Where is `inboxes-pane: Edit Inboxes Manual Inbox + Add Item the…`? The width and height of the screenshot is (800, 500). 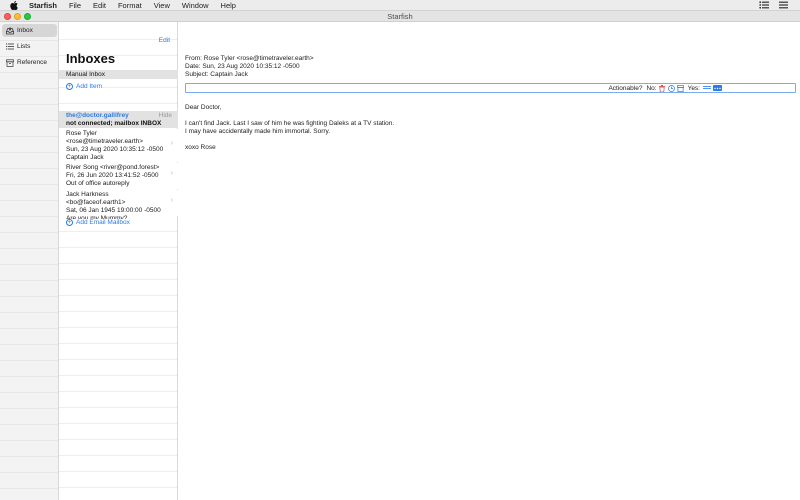
inboxes-pane: Edit Inboxes Manual Inbox + Add Item the… is located at coordinates (118, 261).